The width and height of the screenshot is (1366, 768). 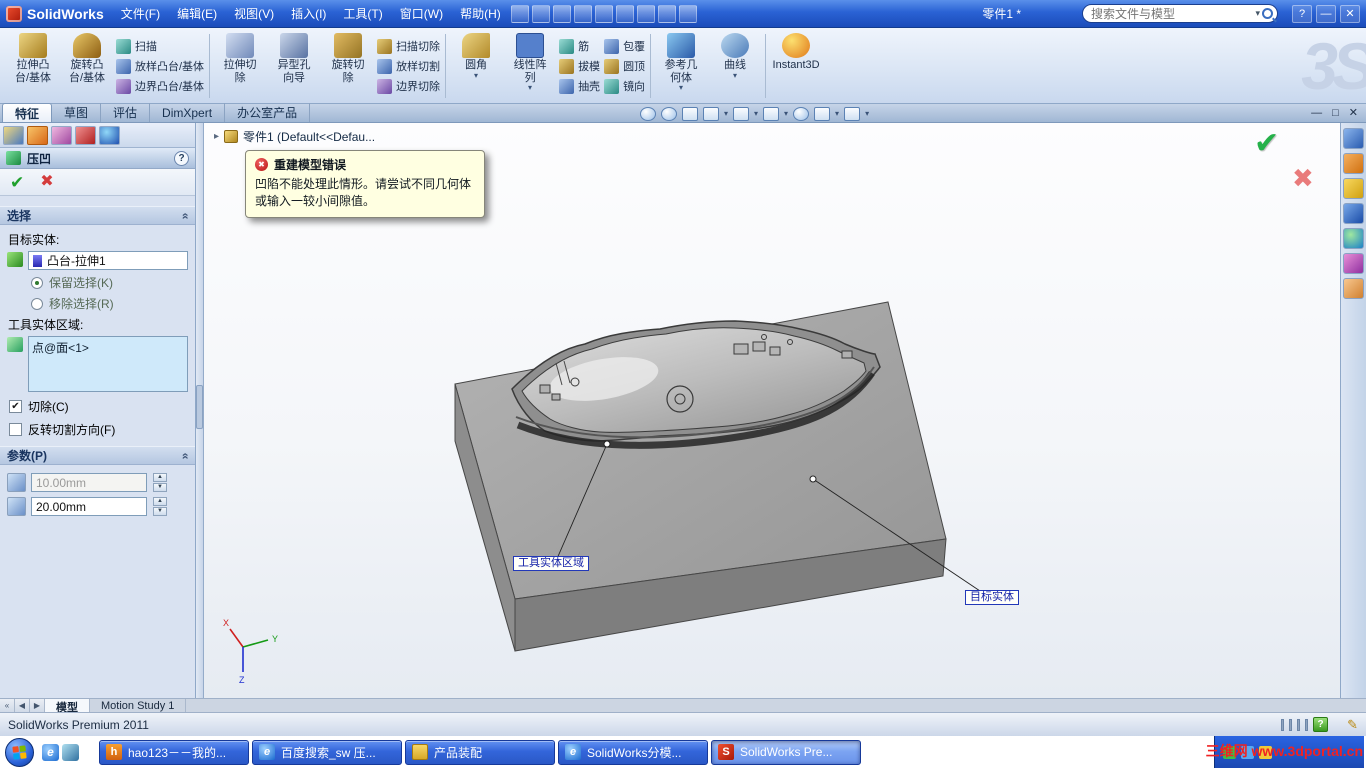 I want to click on flip-cut-direction-checkbox: 反转切割方向(F), so click(x=62, y=429).